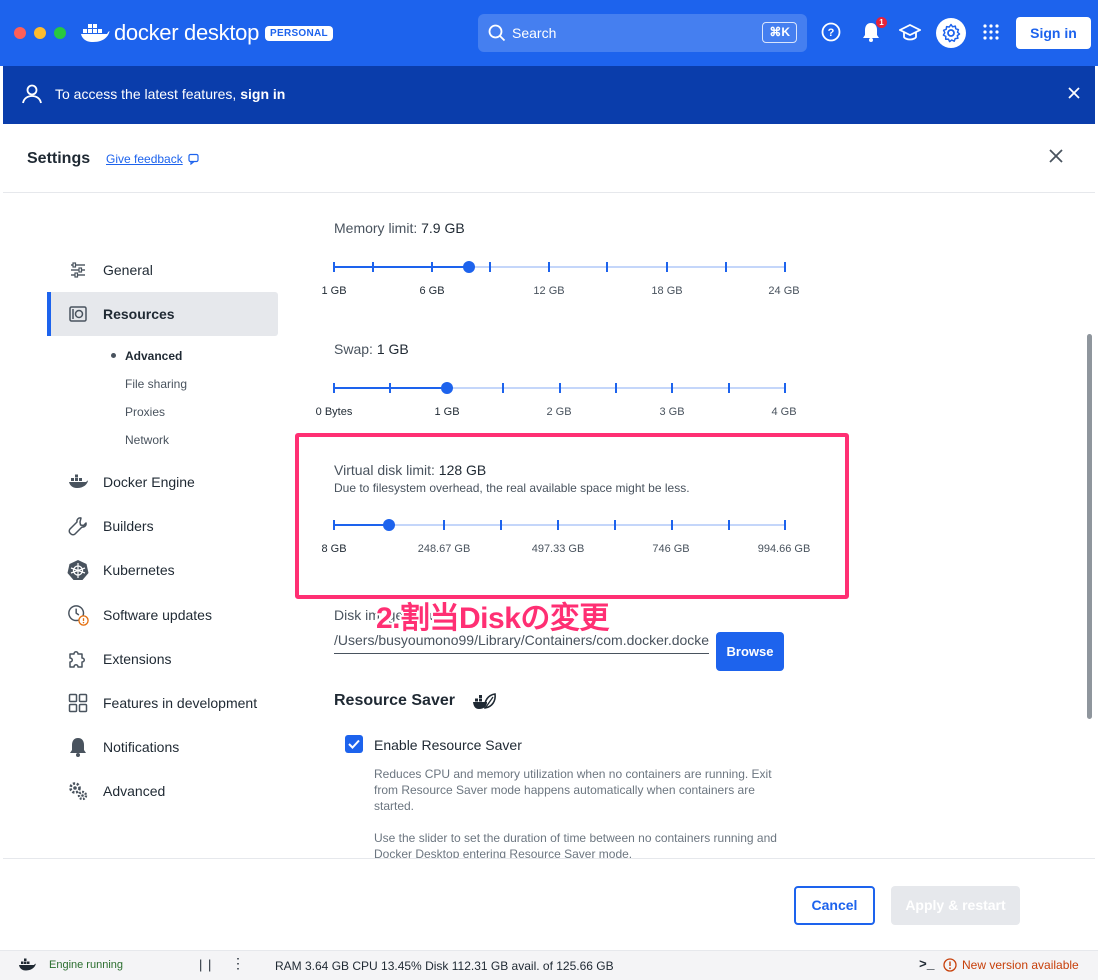  I want to click on search-icon, so click(497, 33).